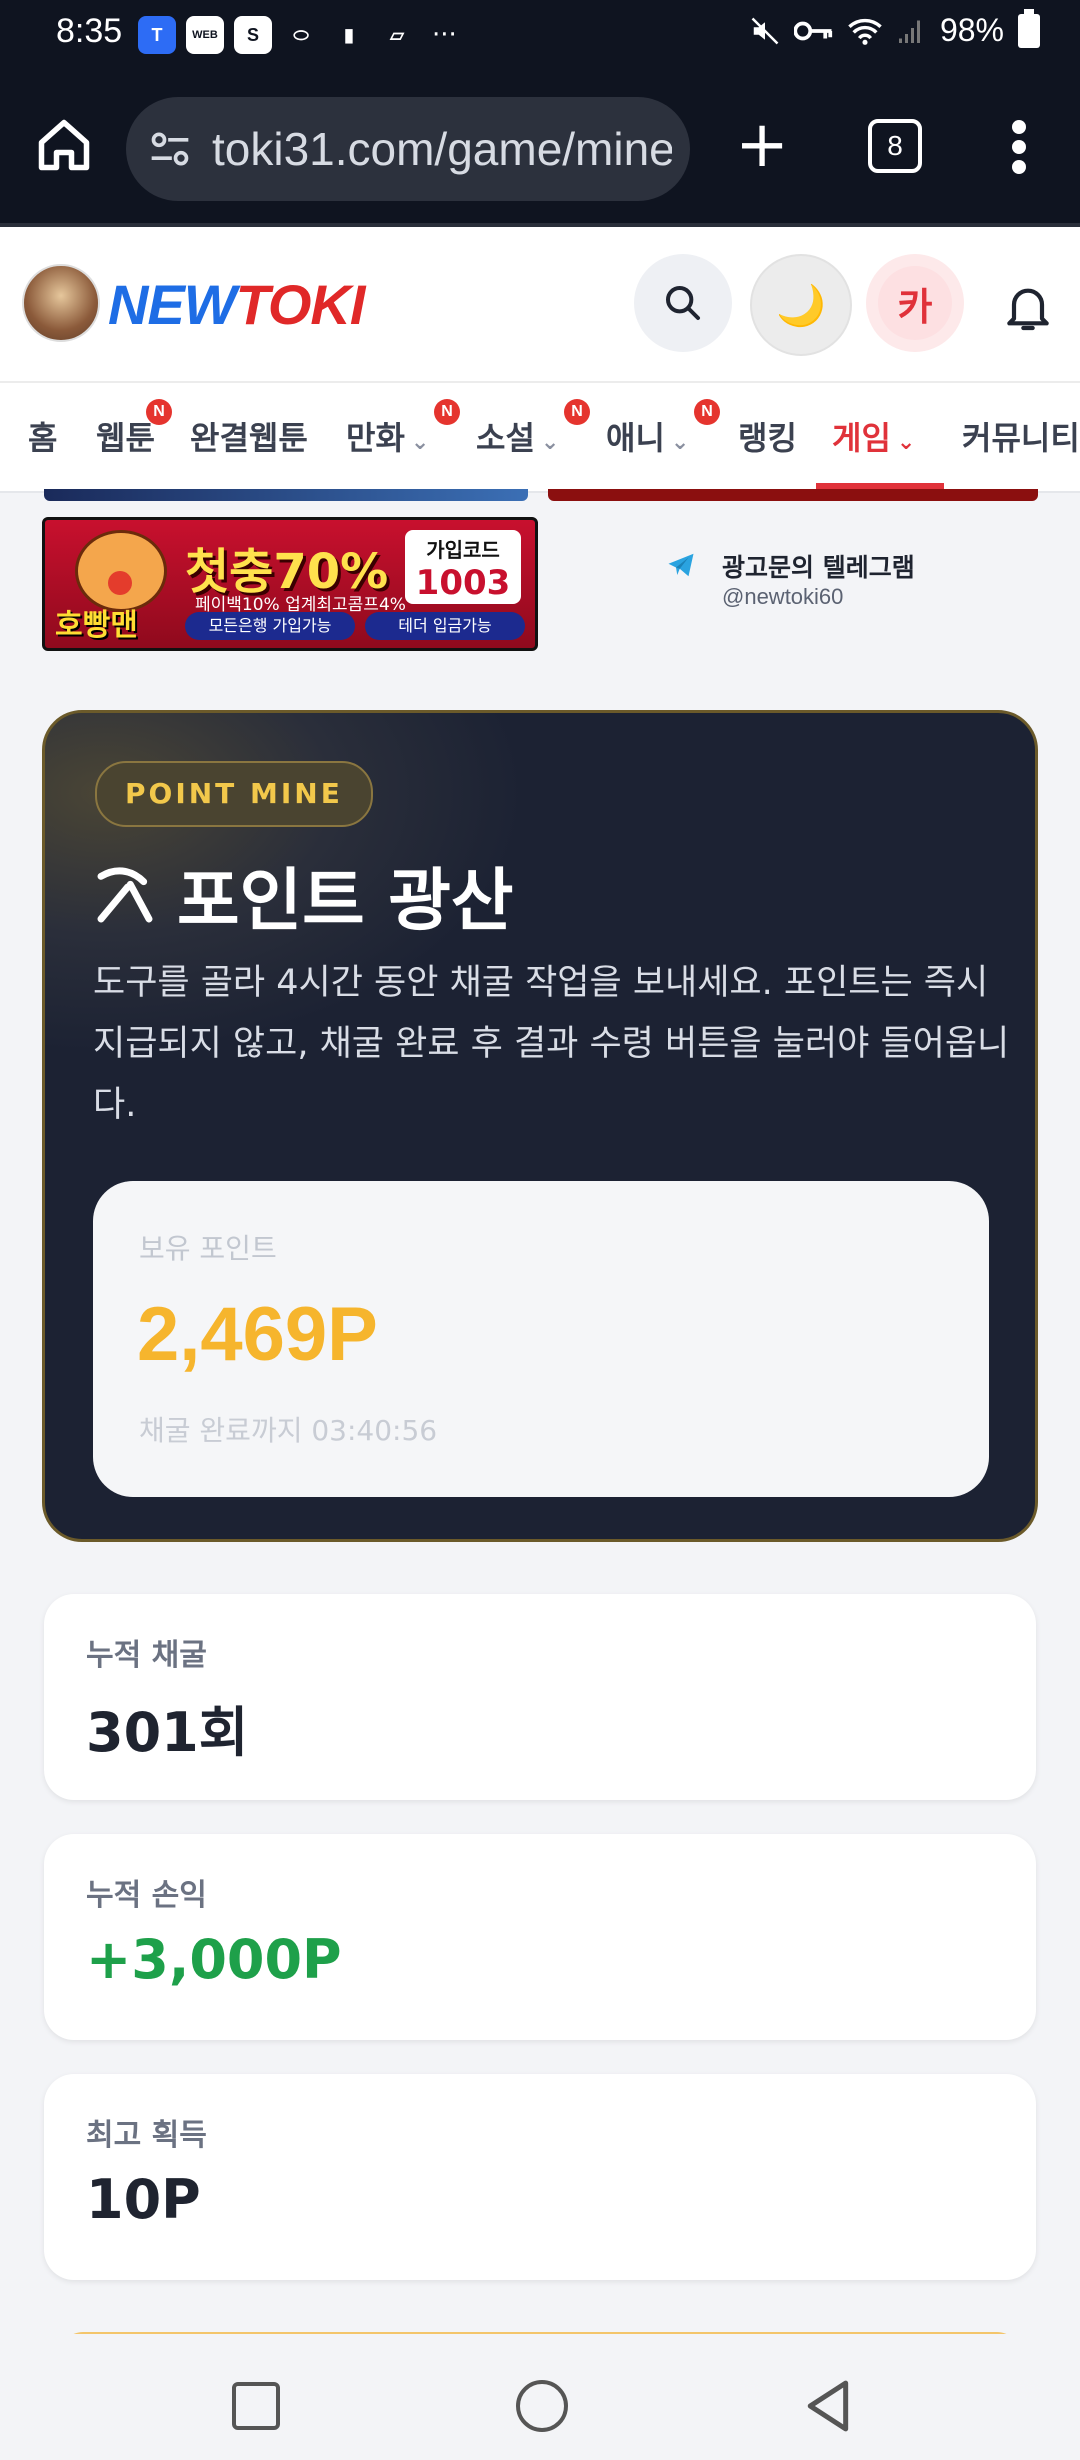 The width and height of the screenshot is (1080, 2460). What do you see at coordinates (971, 30) in the screenshot?
I see `battery-percent: 98%` at bounding box center [971, 30].